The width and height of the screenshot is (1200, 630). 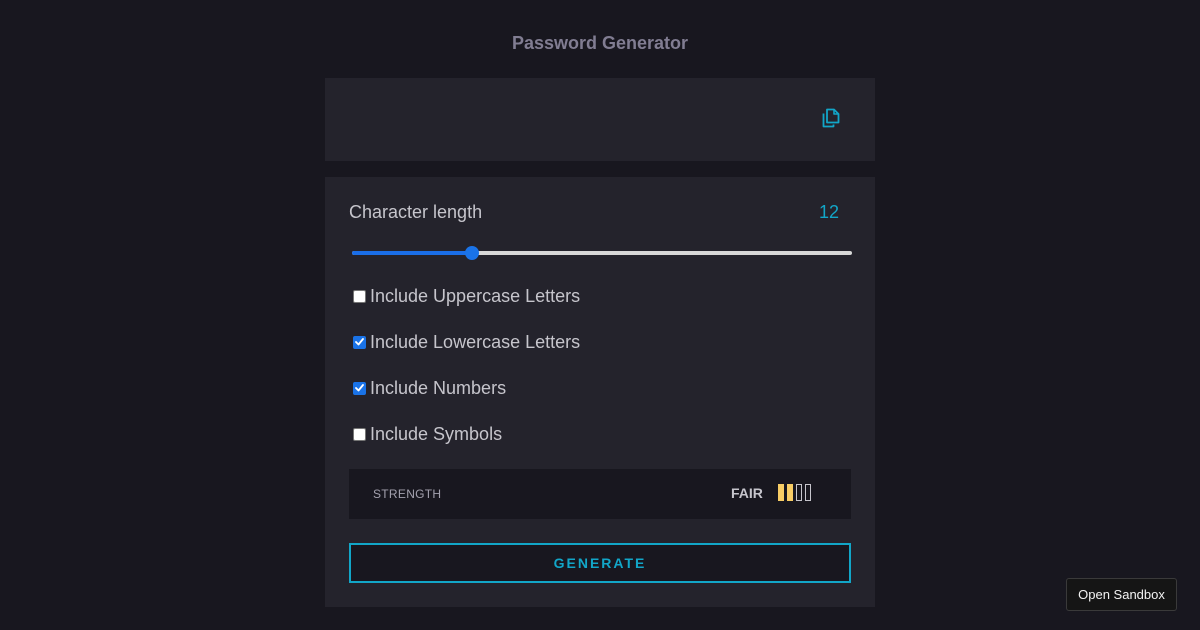 What do you see at coordinates (472, 253) in the screenshot?
I see `slider-thumb` at bounding box center [472, 253].